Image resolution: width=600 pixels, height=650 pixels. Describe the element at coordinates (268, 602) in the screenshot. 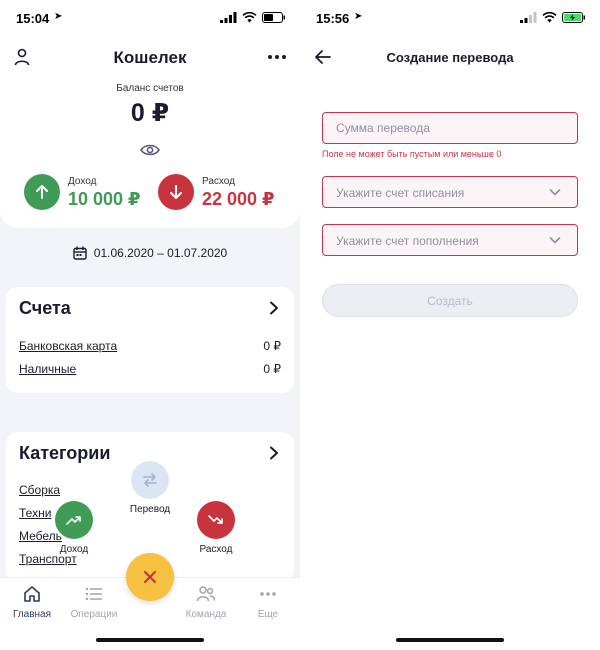

I see `tab-more: Еще` at that location.